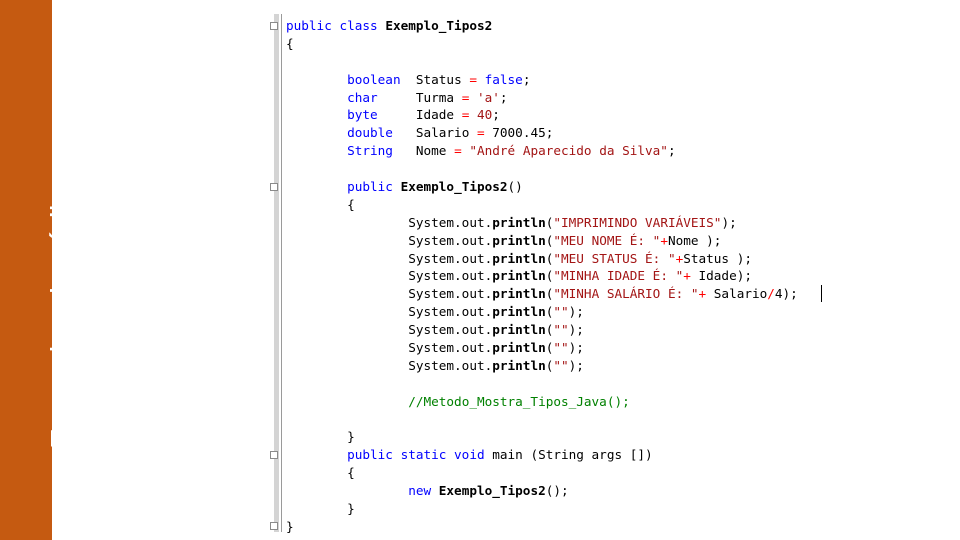 The image size is (960, 540). What do you see at coordinates (542, 187) in the screenshot?
I see `code-line: public Exemplo_Tipos2()` at bounding box center [542, 187].